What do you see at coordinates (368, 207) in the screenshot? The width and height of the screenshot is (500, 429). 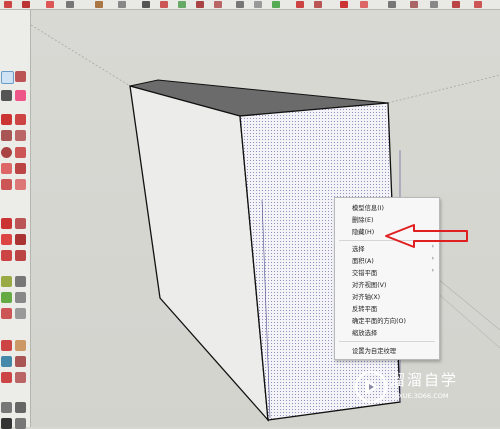 I see `menu-item-entity-info: 模型信息(I)` at bounding box center [368, 207].